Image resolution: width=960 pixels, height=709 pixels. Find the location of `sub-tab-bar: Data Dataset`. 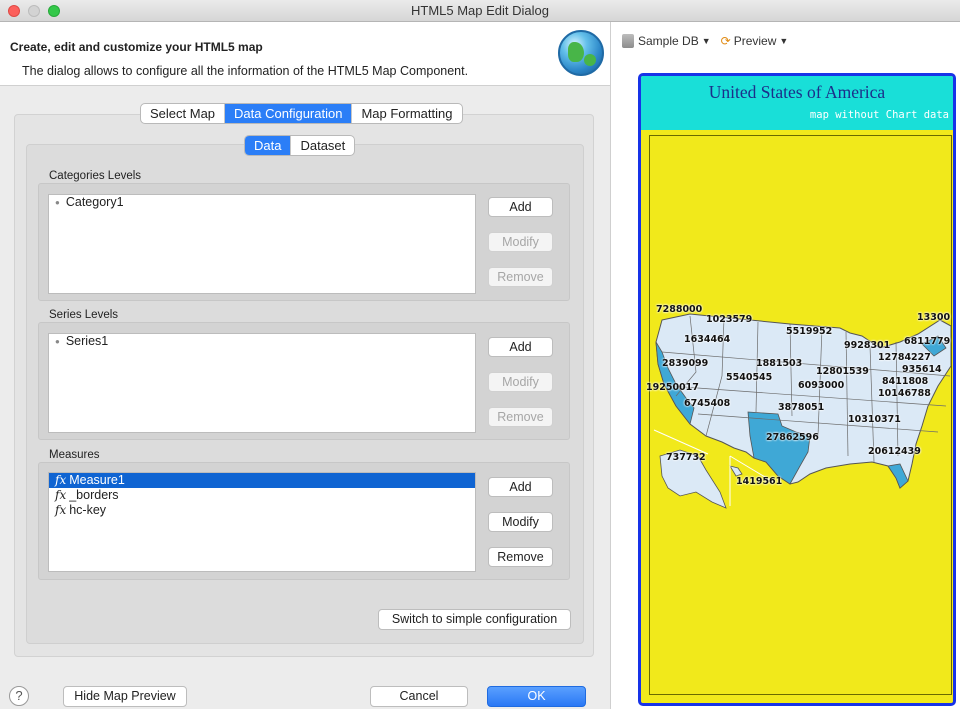

sub-tab-bar: Data Dataset is located at coordinates (300, 145).